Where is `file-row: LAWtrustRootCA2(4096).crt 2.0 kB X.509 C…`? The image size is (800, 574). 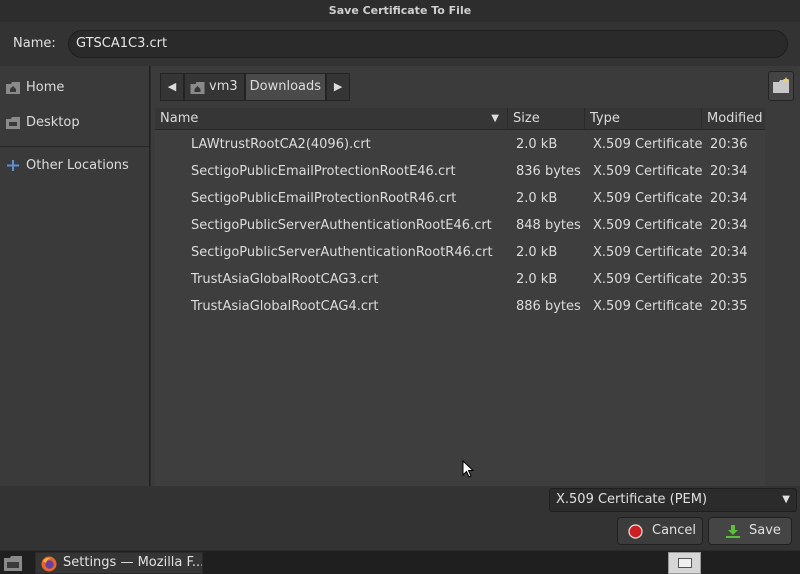
file-row: LAWtrustRootCA2(4096).crt 2.0 kB X.509 C… is located at coordinates (460, 144).